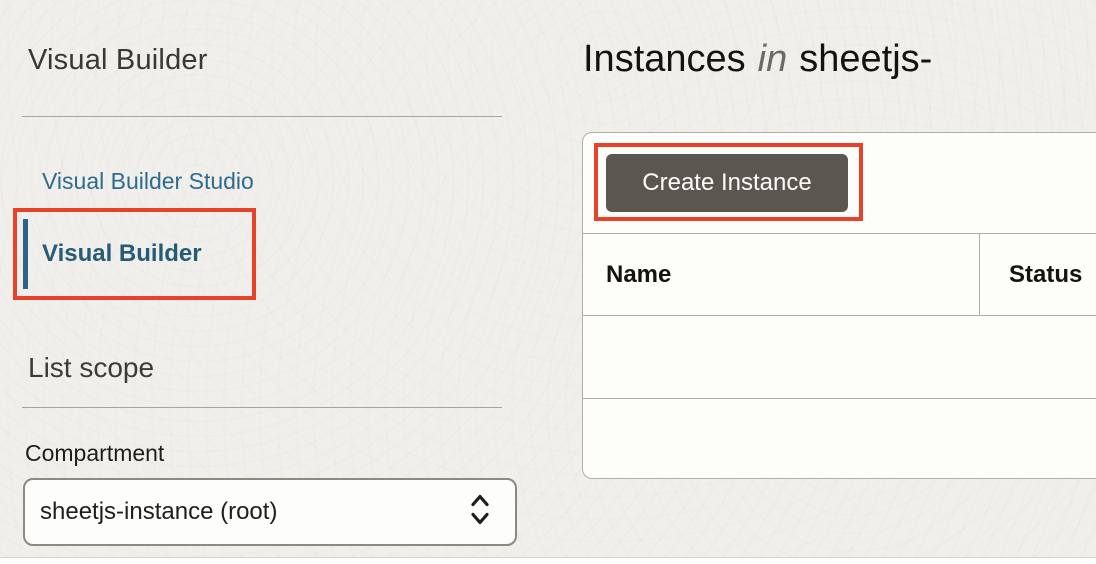 Image resolution: width=1096 pixels, height=564 pixels. Describe the element at coordinates (122, 253) in the screenshot. I see `sidebar-item-label: Visual Builder` at that location.